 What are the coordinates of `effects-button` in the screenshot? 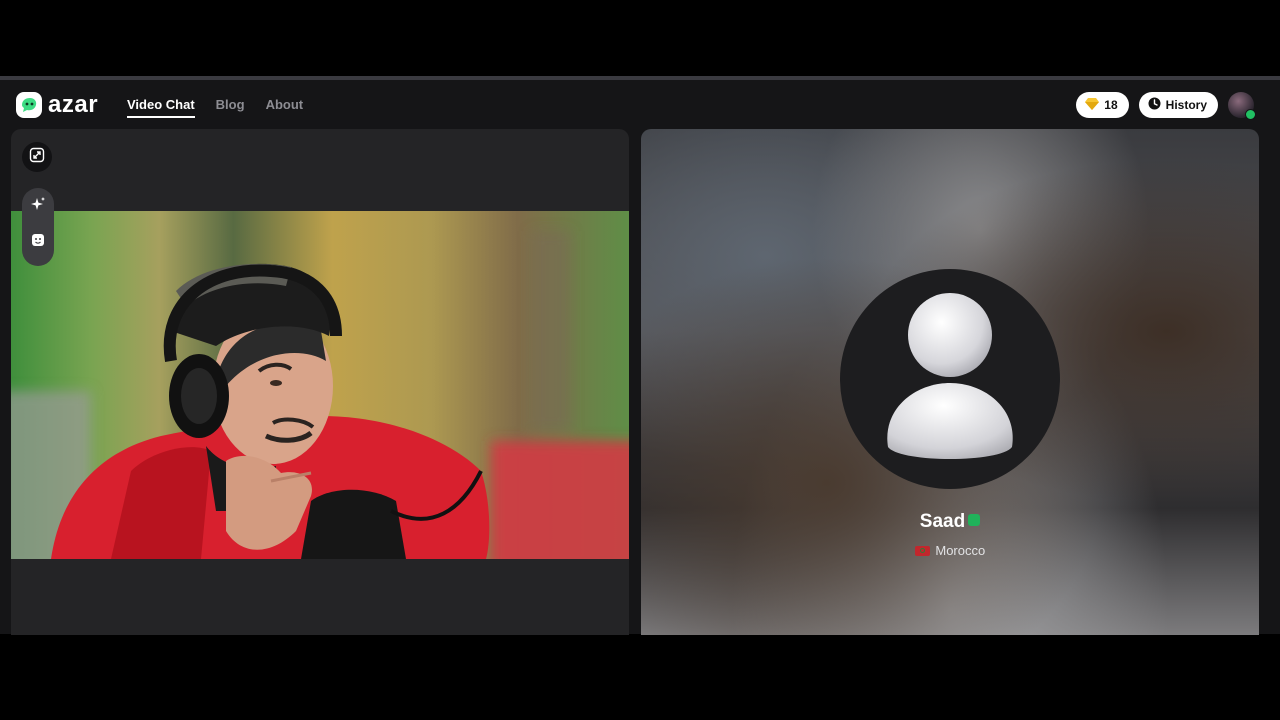 It's located at (38, 206).